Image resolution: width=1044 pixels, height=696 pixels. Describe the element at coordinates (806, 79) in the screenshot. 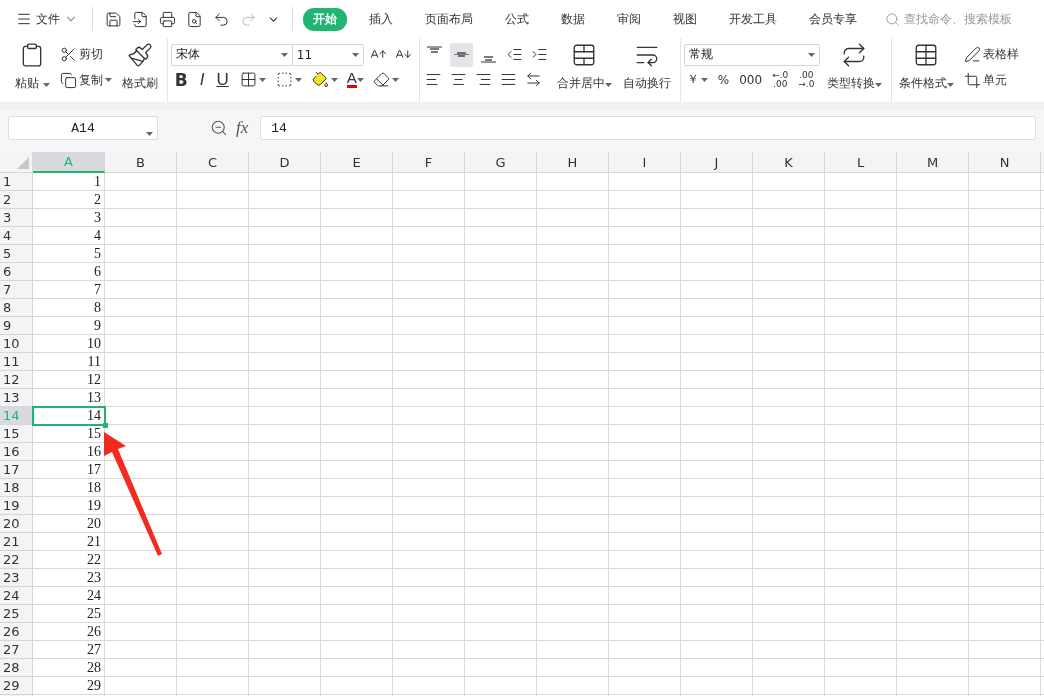

I see `decrease-decimal-button: .00 →.0` at that location.